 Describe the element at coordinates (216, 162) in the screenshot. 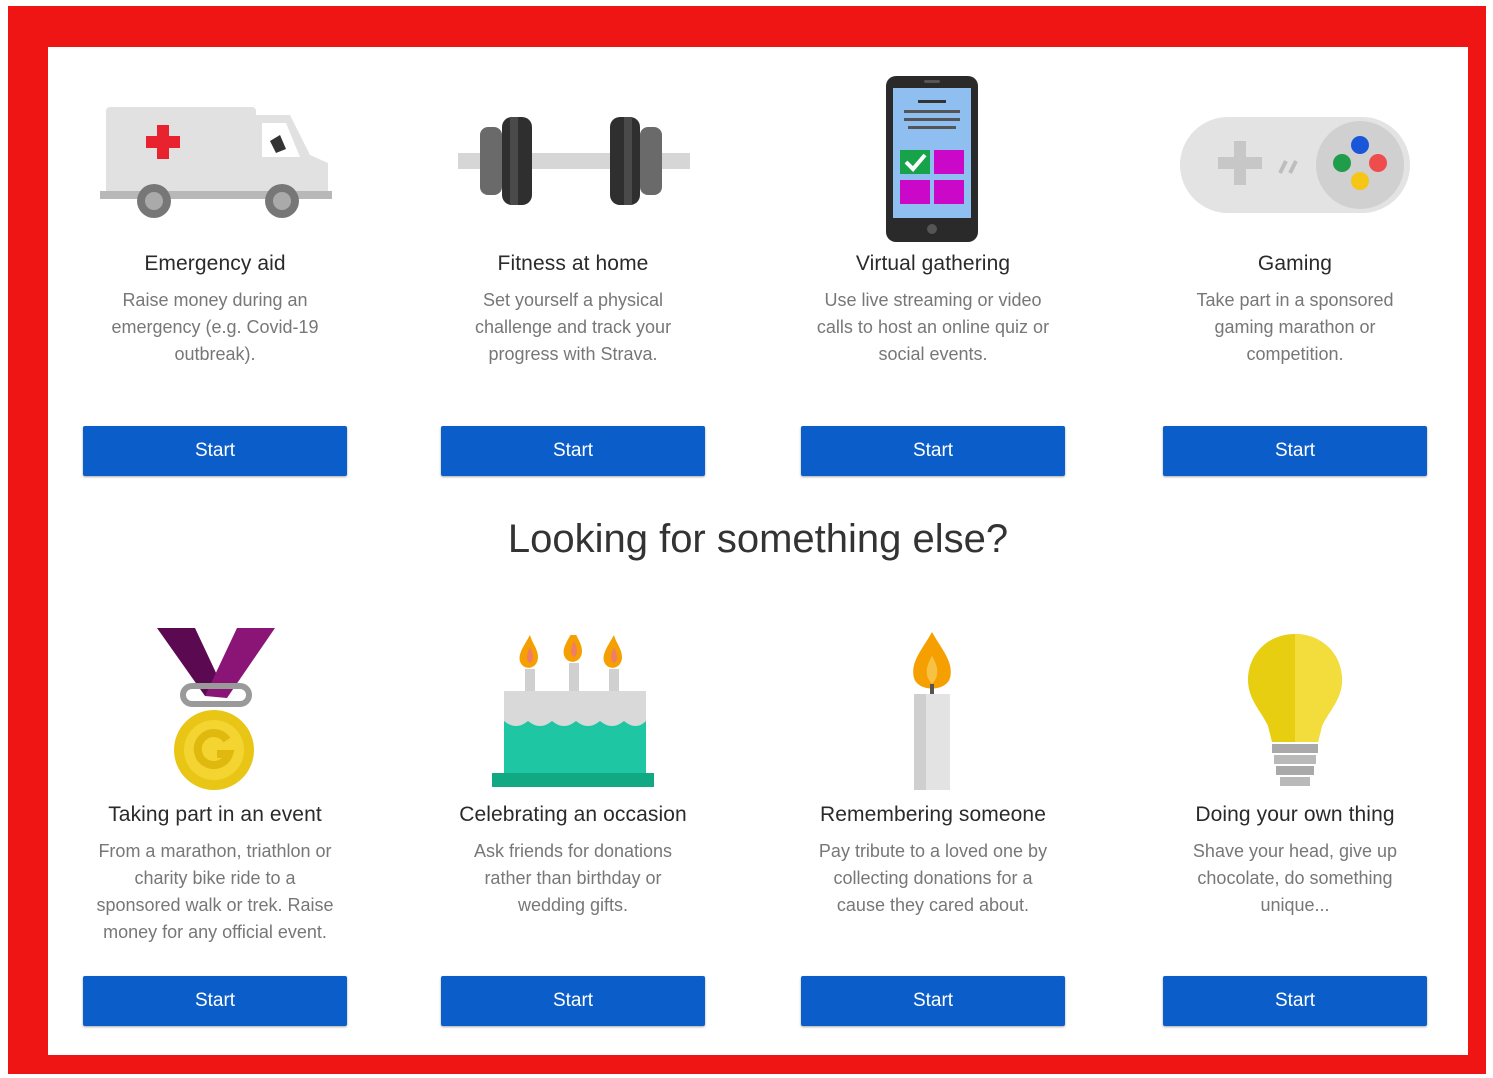

I see `ambulance-icon` at that location.